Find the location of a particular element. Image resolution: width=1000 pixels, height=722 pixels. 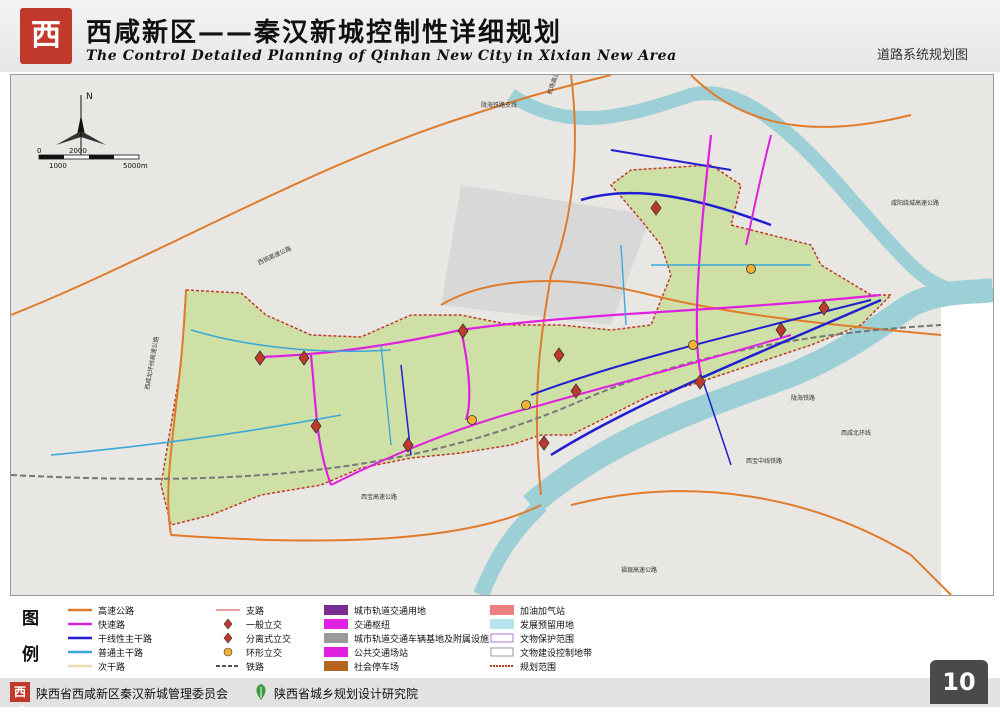

red-thin-line-icon is located at coordinates (228, 610).